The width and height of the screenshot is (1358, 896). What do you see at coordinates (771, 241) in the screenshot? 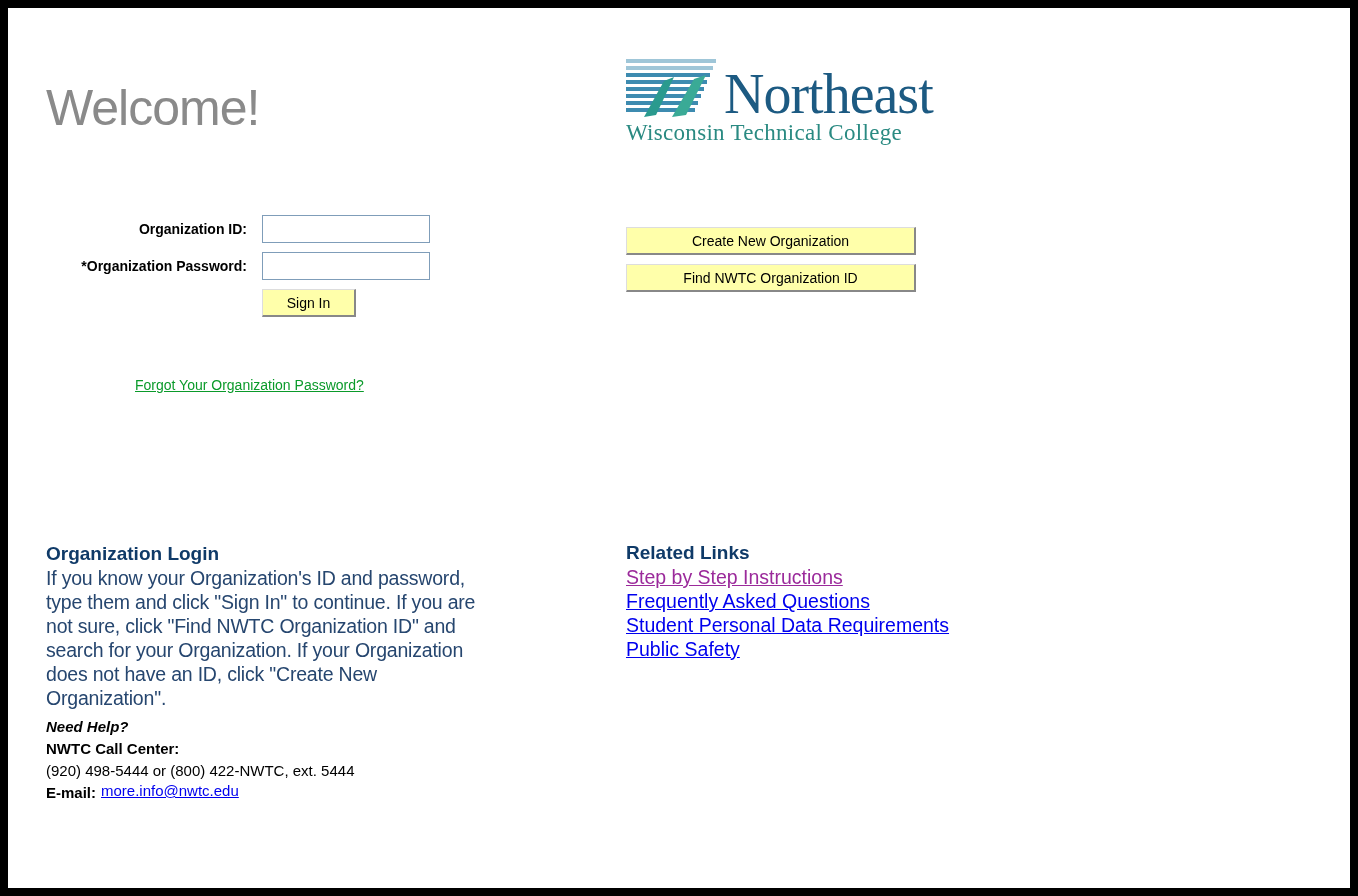
I see `action-button: Create New Organization` at bounding box center [771, 241].